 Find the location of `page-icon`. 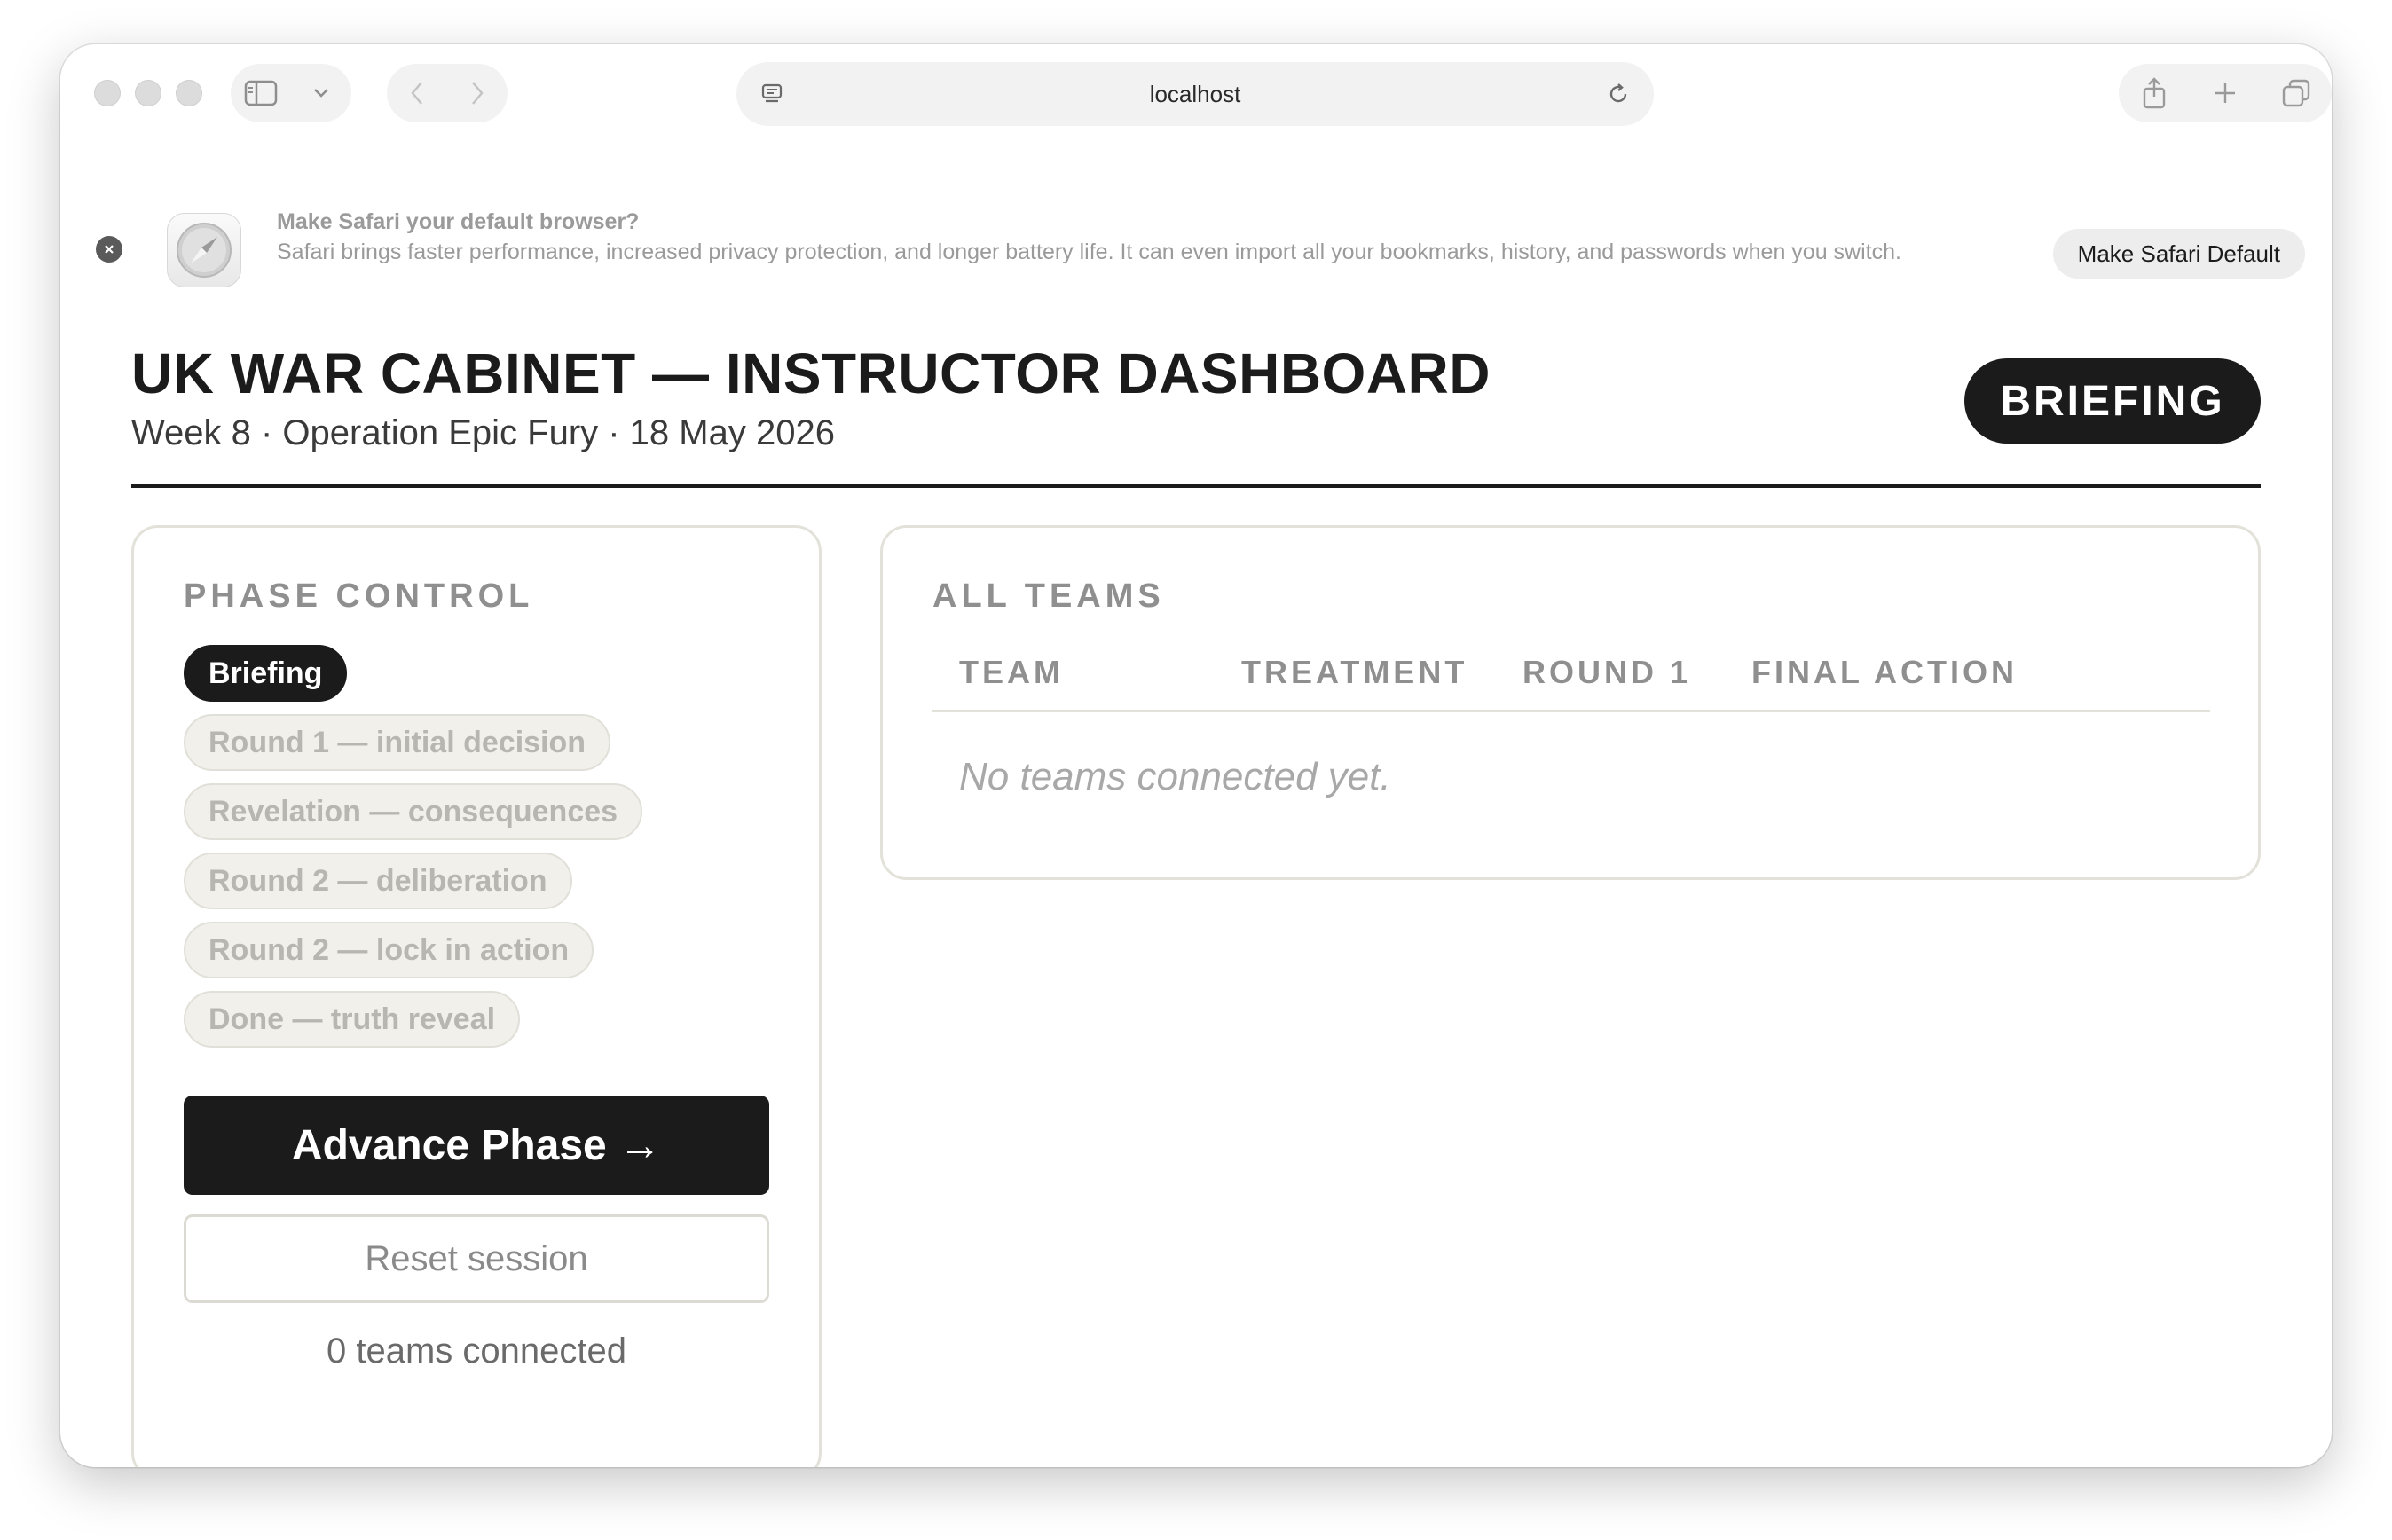

page-icon is located at coordinates (772, 94).